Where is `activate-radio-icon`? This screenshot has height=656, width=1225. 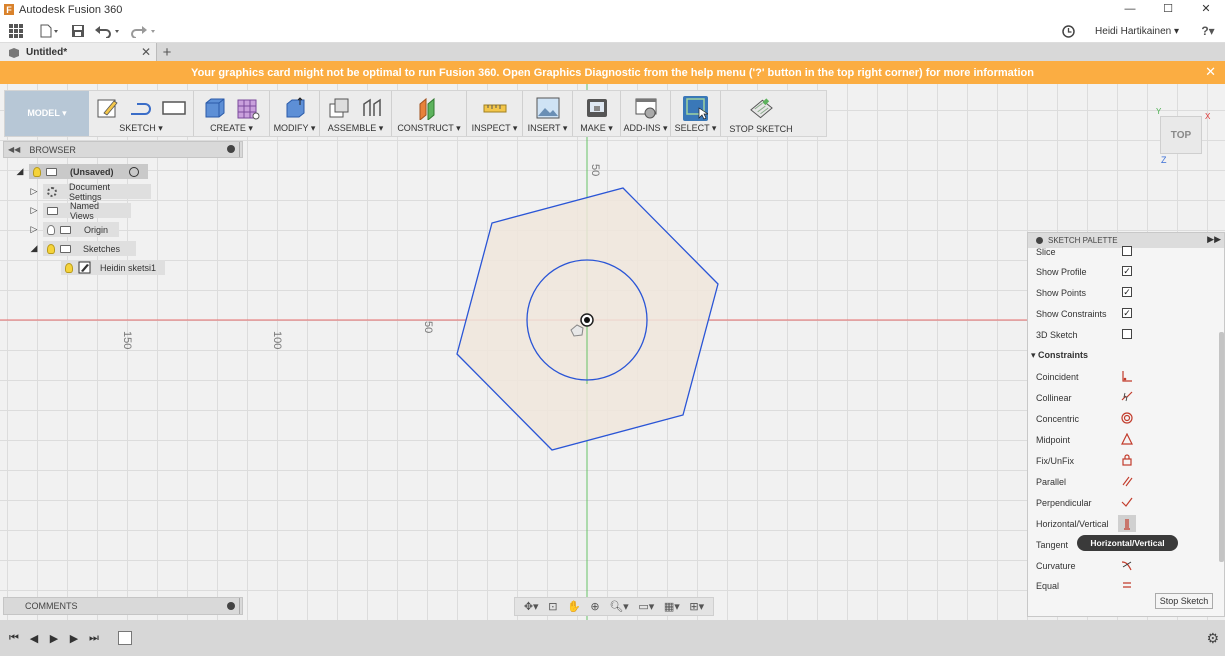 activate-radio-icon is located at coordinates (133, 171).